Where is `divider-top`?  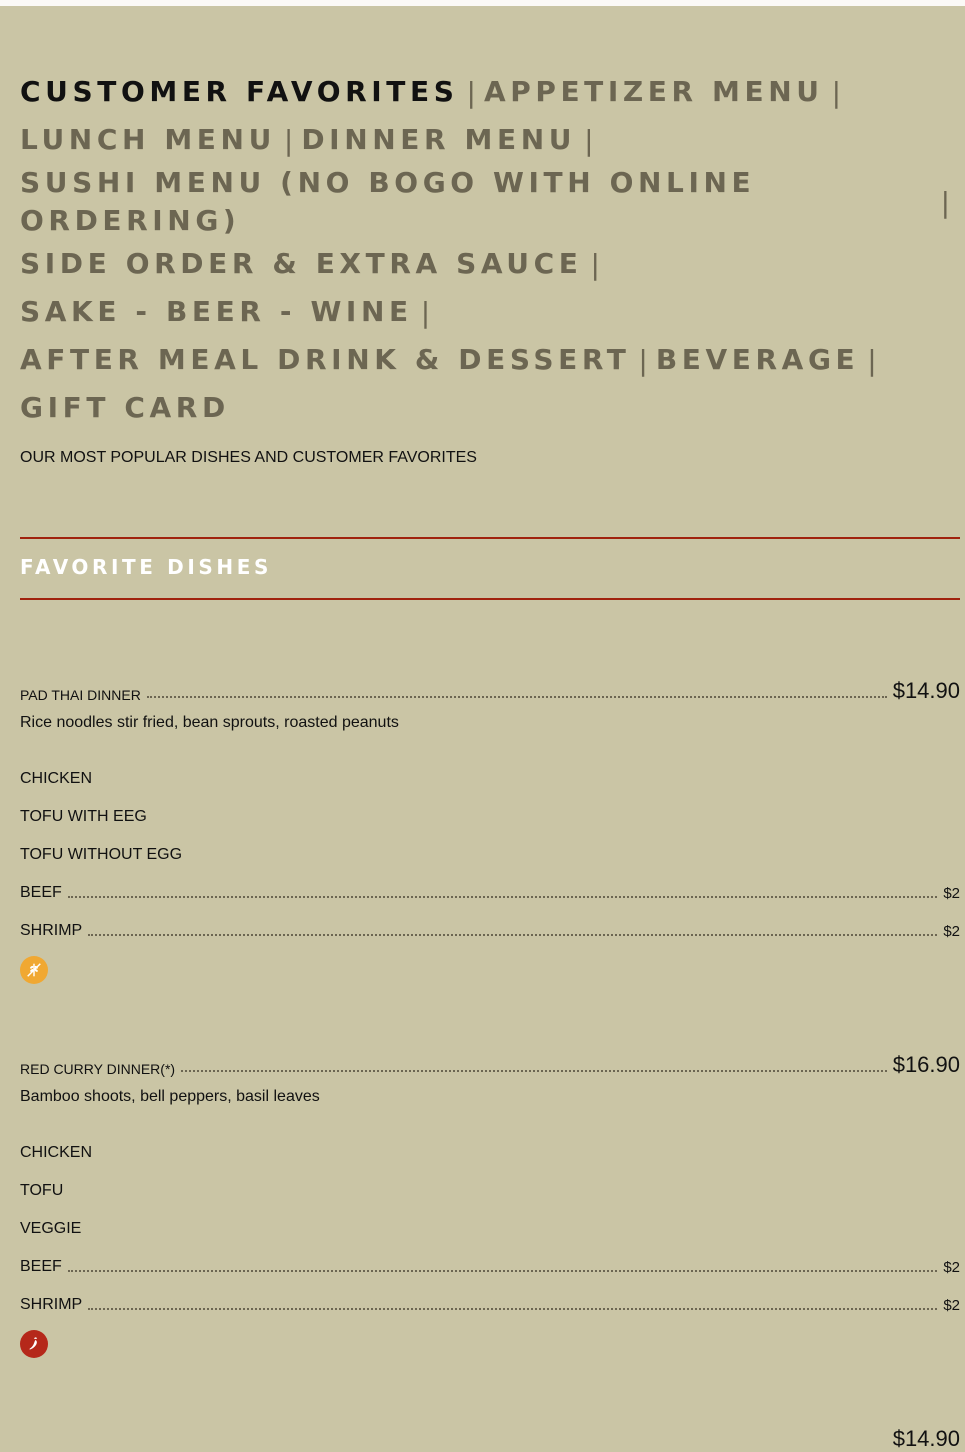 divider-top is located at coordinates (490, 538).